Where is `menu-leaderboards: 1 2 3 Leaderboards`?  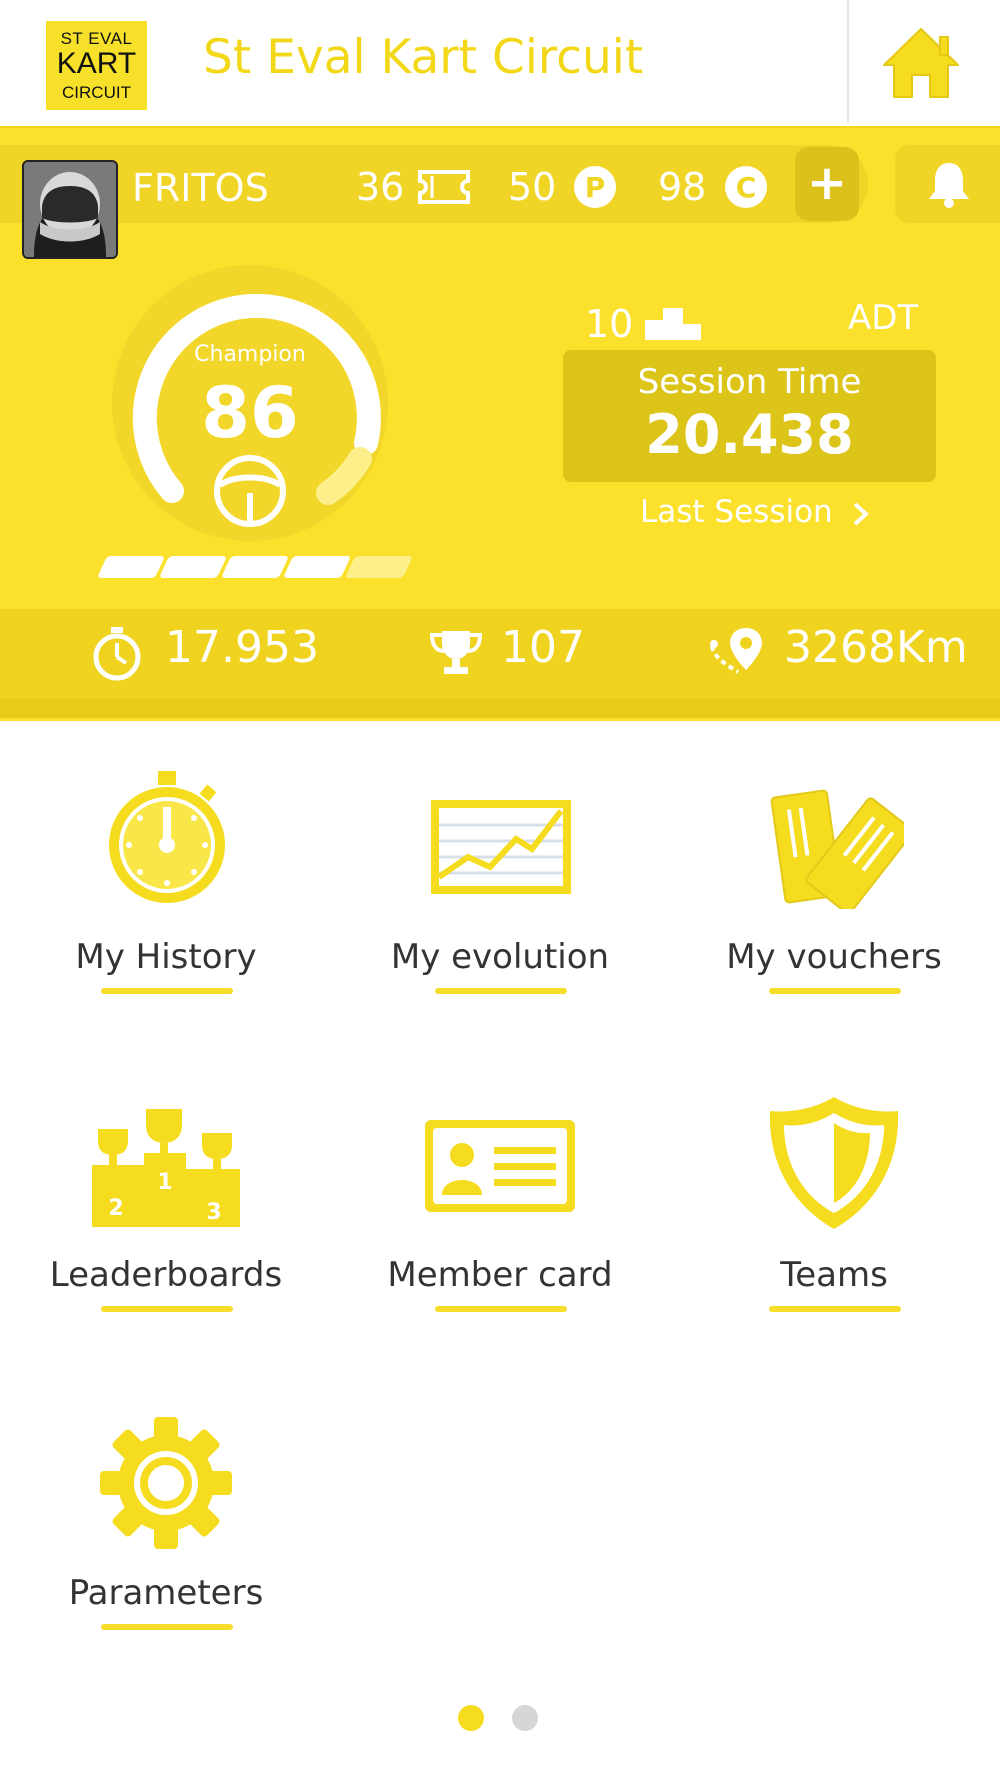 menu-leaderboards: 1 2 3 Leaderboards is located at coordinates (166, 1223).